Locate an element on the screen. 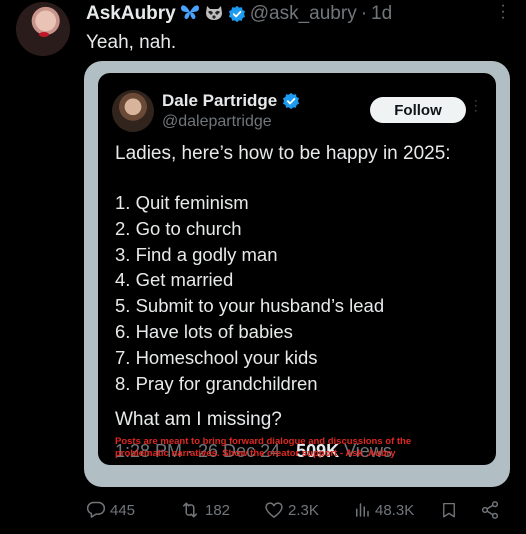  list-item: 3. Find a godly man is located at coordinates (196, 254).